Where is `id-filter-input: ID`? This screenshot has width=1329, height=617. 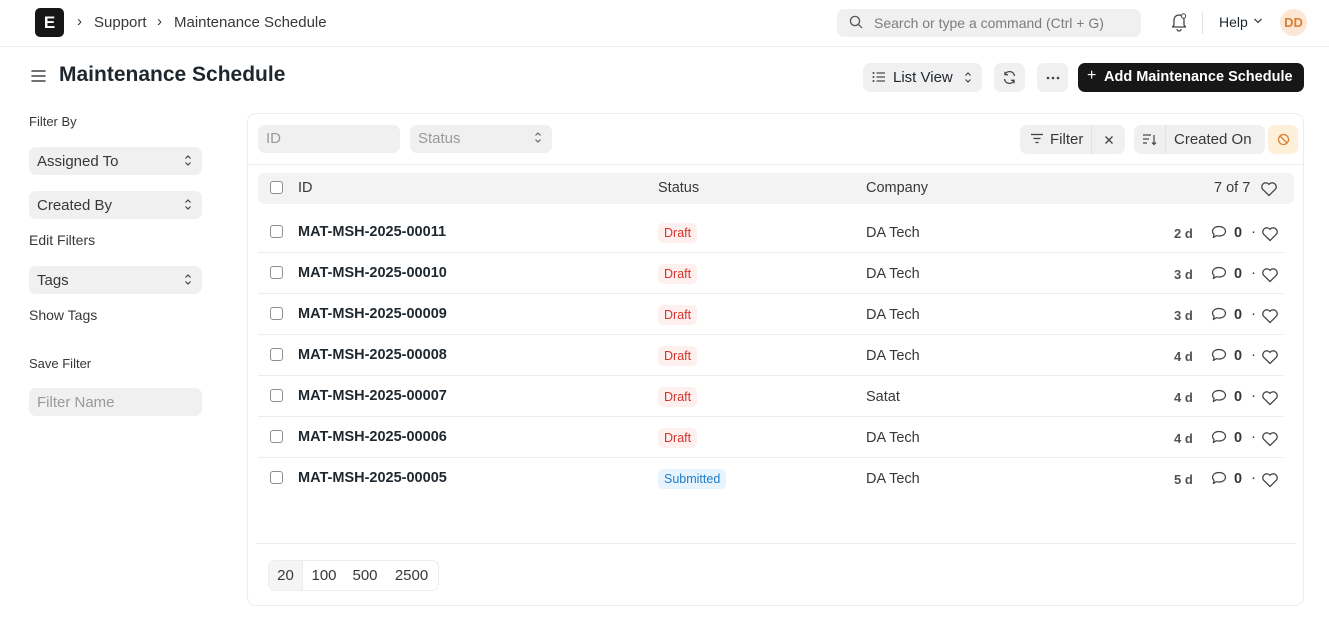 id-filter-input: ID is located at coordinates (329, 139).